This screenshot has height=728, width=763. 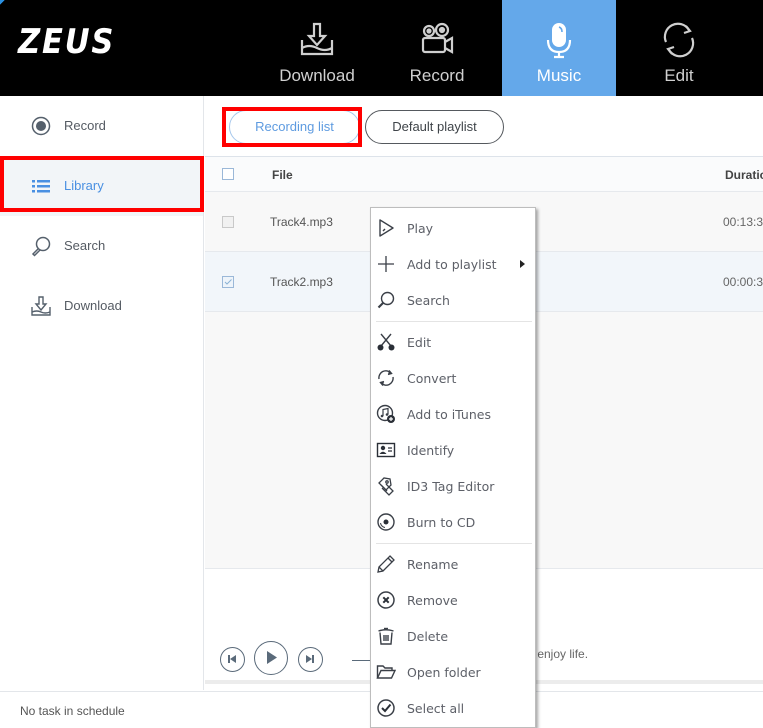 What do you see at coordinates (386, 378) in the screenshot?
I see `convert-icon` at bounding box center [386, 378].